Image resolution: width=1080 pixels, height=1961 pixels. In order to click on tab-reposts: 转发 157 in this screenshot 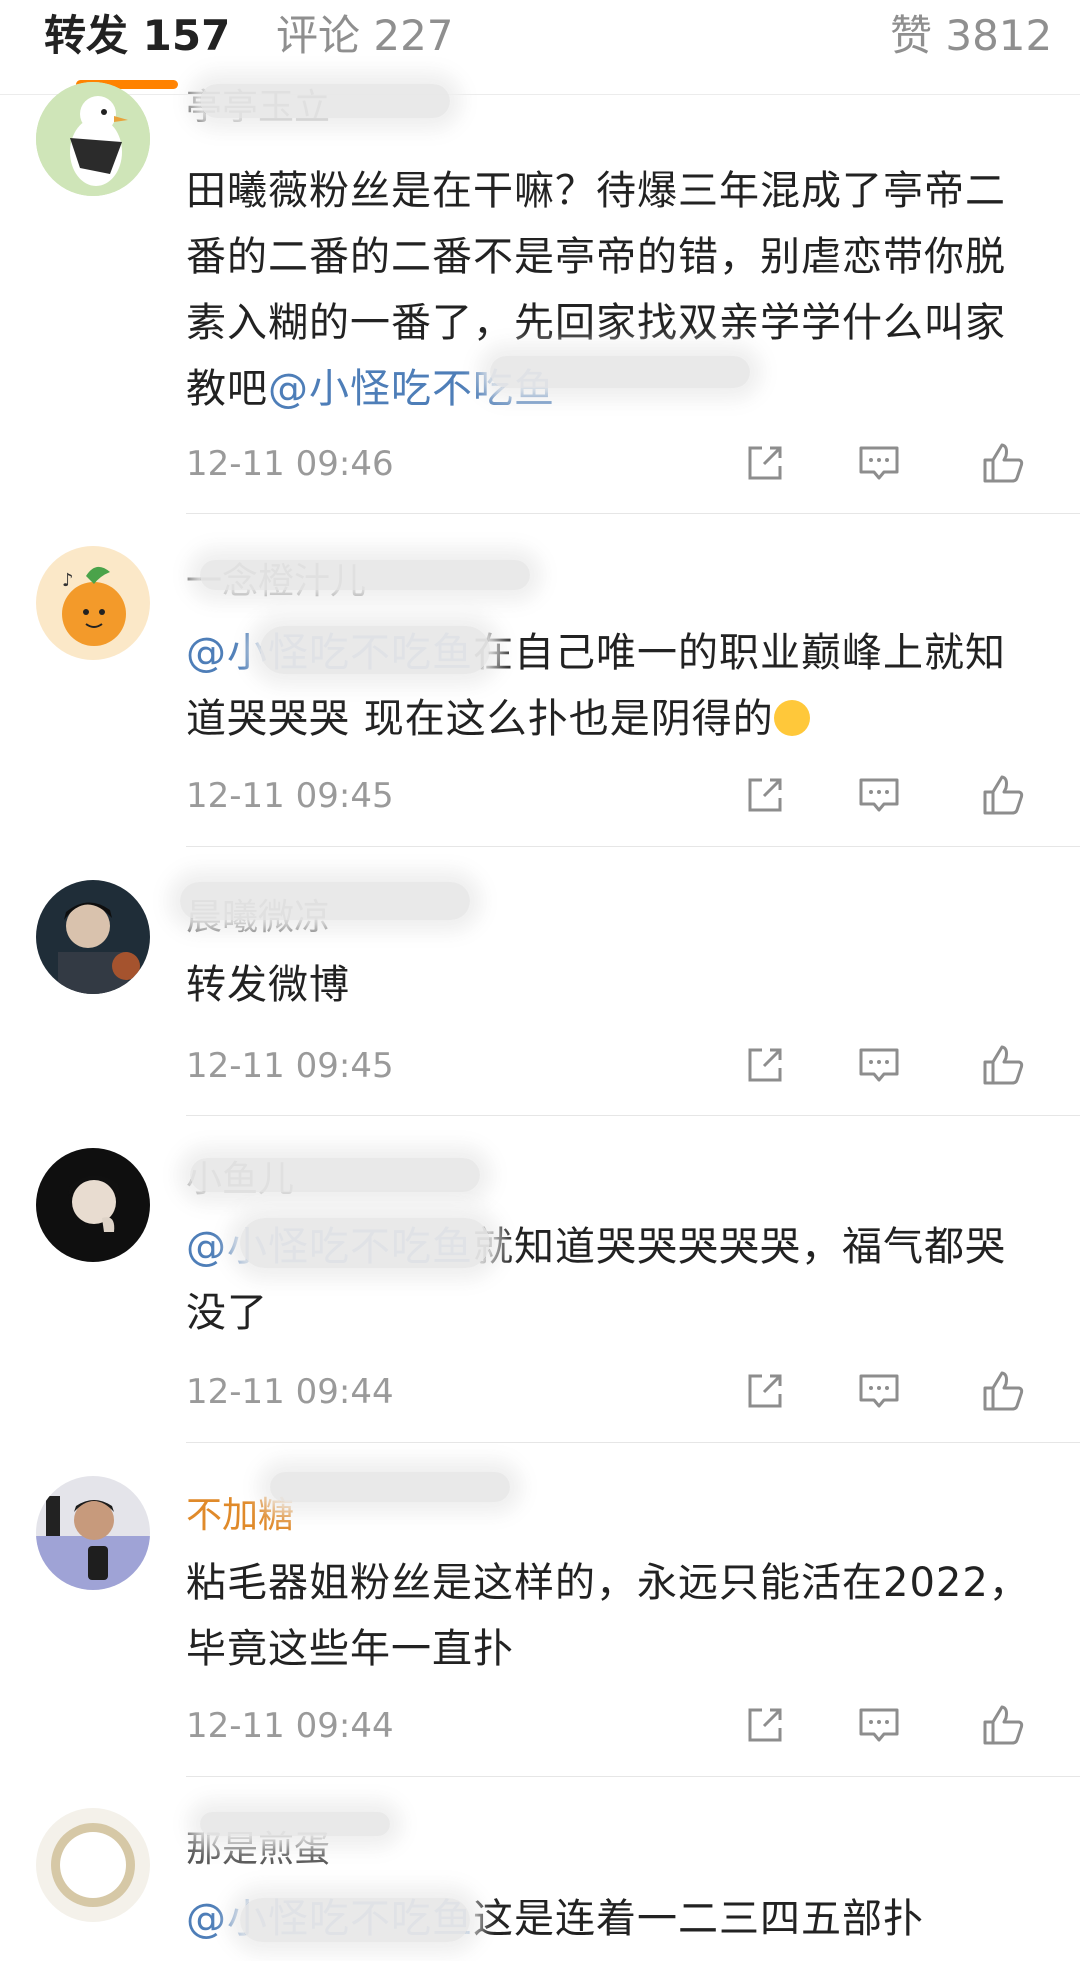, I will do `click(137, 36)`.